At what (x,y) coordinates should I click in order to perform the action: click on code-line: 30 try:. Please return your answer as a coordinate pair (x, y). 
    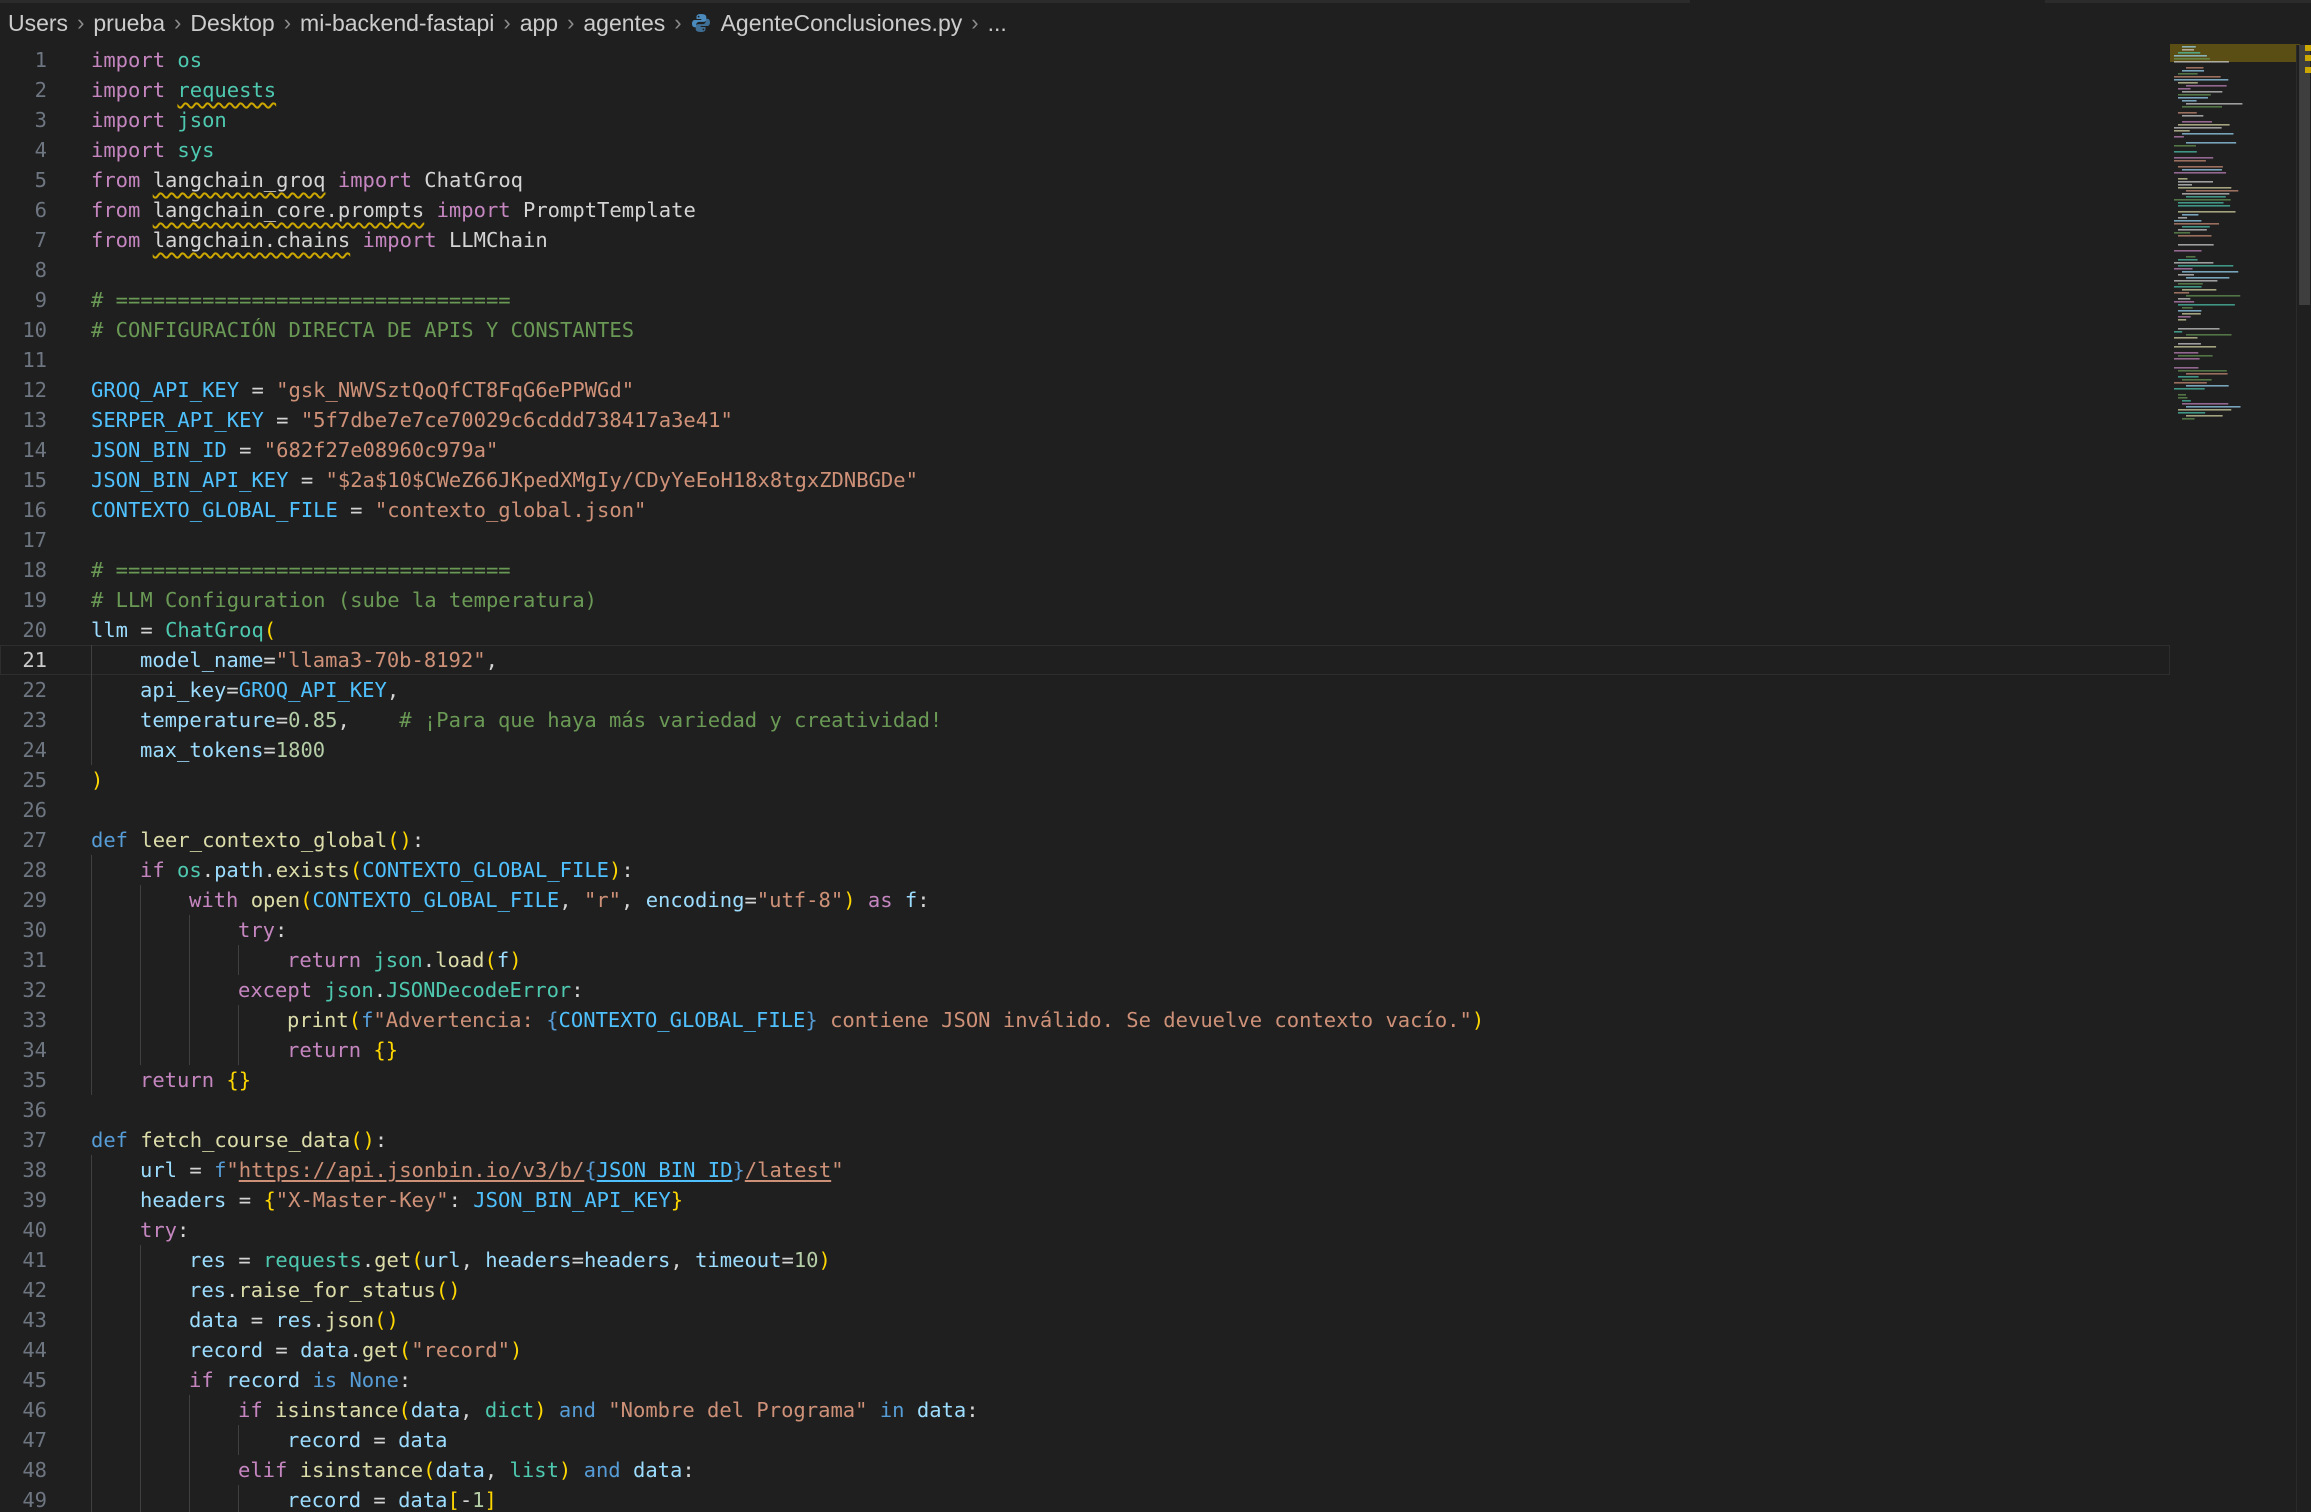
    Looking at the image, I should click on (1085, 930).